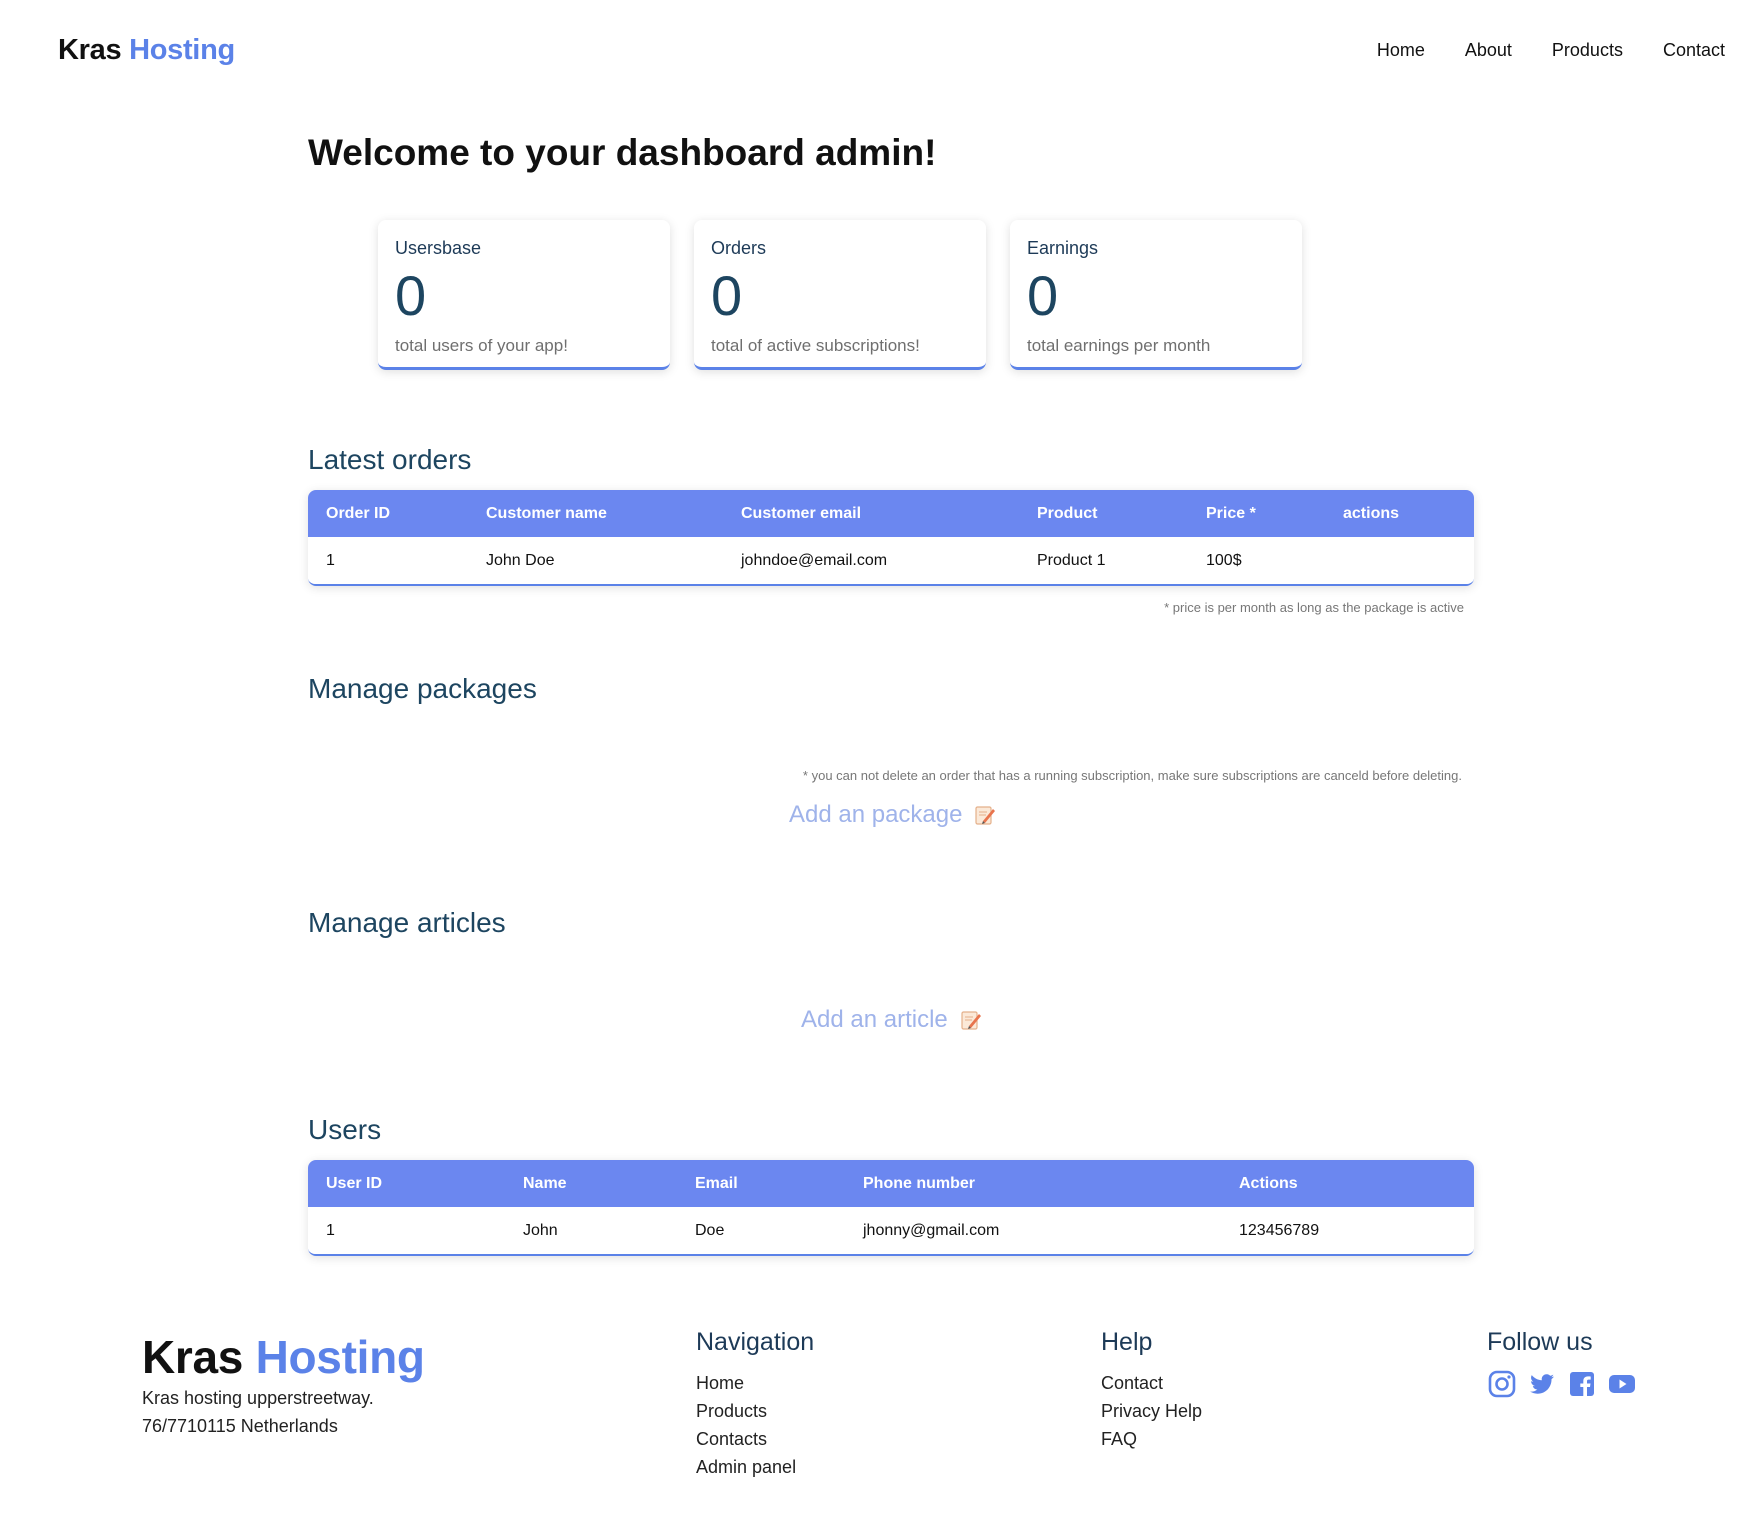 This screenshot has width=1755, height=1531. I want to click on add-article-link: Add an article, so click(891, 1020).